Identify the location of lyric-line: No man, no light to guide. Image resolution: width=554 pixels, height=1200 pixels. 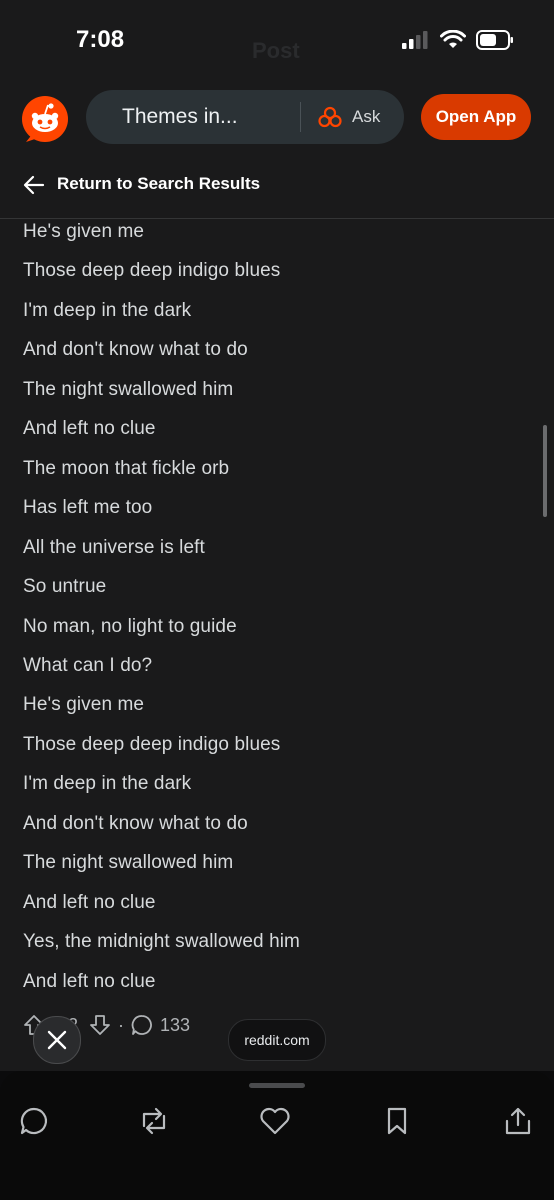
(130, 626).